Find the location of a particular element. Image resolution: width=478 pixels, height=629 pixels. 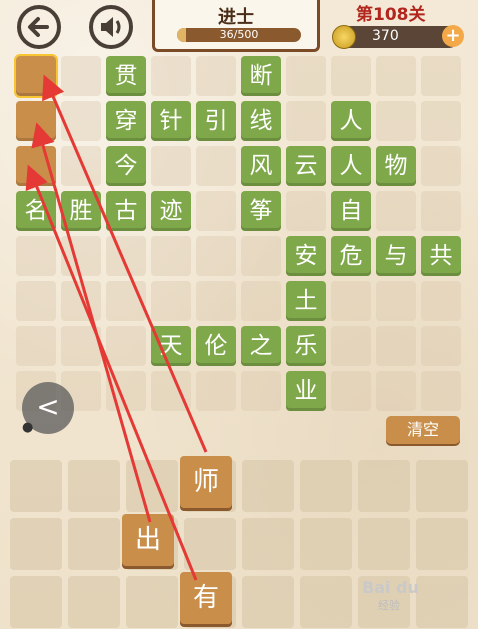

filled-tile: 共 is located at coordinates (441, 256).